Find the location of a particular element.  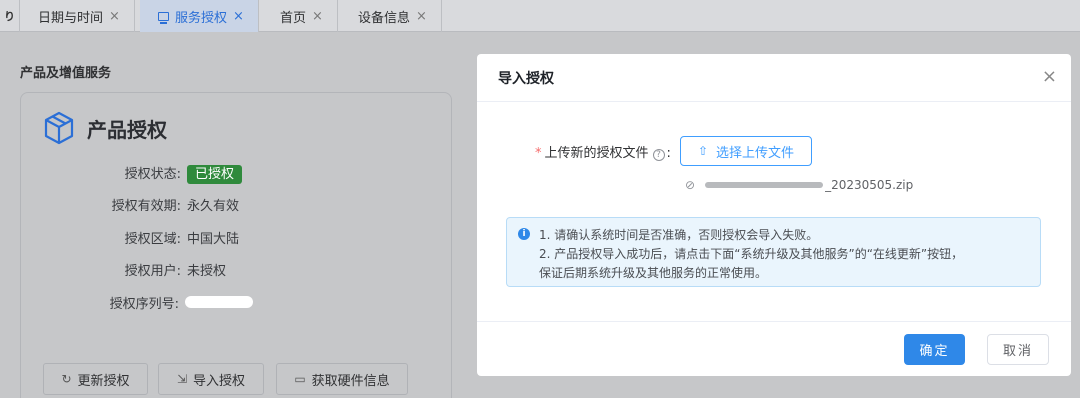

tab-service-authorization: 服务授权 × is located at coordinates (199, 16).